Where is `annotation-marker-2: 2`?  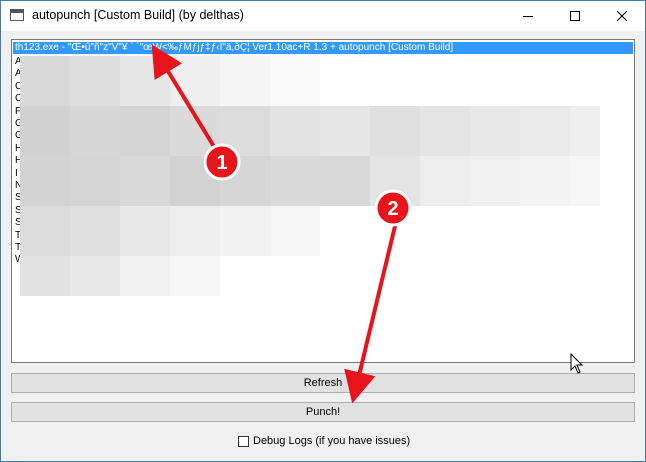 annotation-marker-2: 2 is located at coordinates (393, 208).